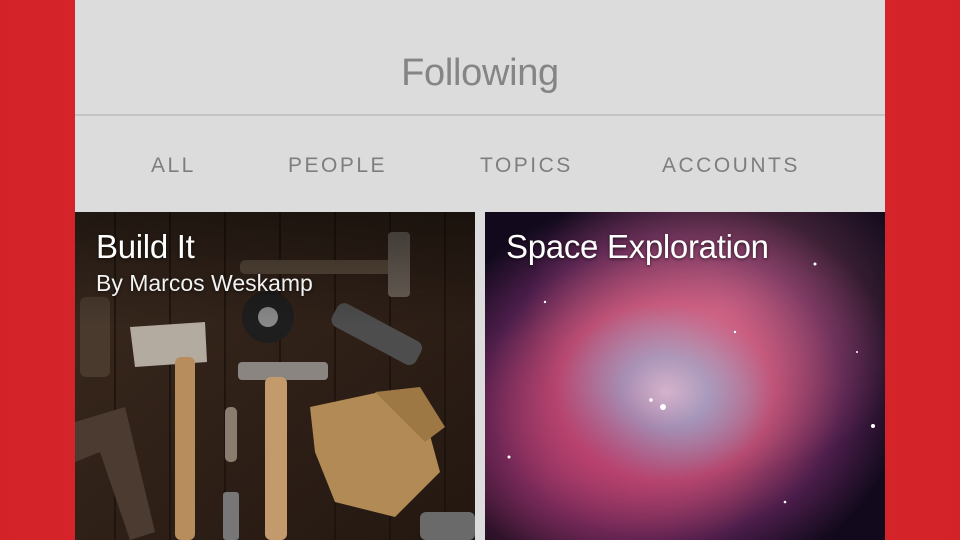 Image resolution: width=960 pixels, height=540 pixels. I want to click on tab-topics: TOPICS, so click(526, 166).